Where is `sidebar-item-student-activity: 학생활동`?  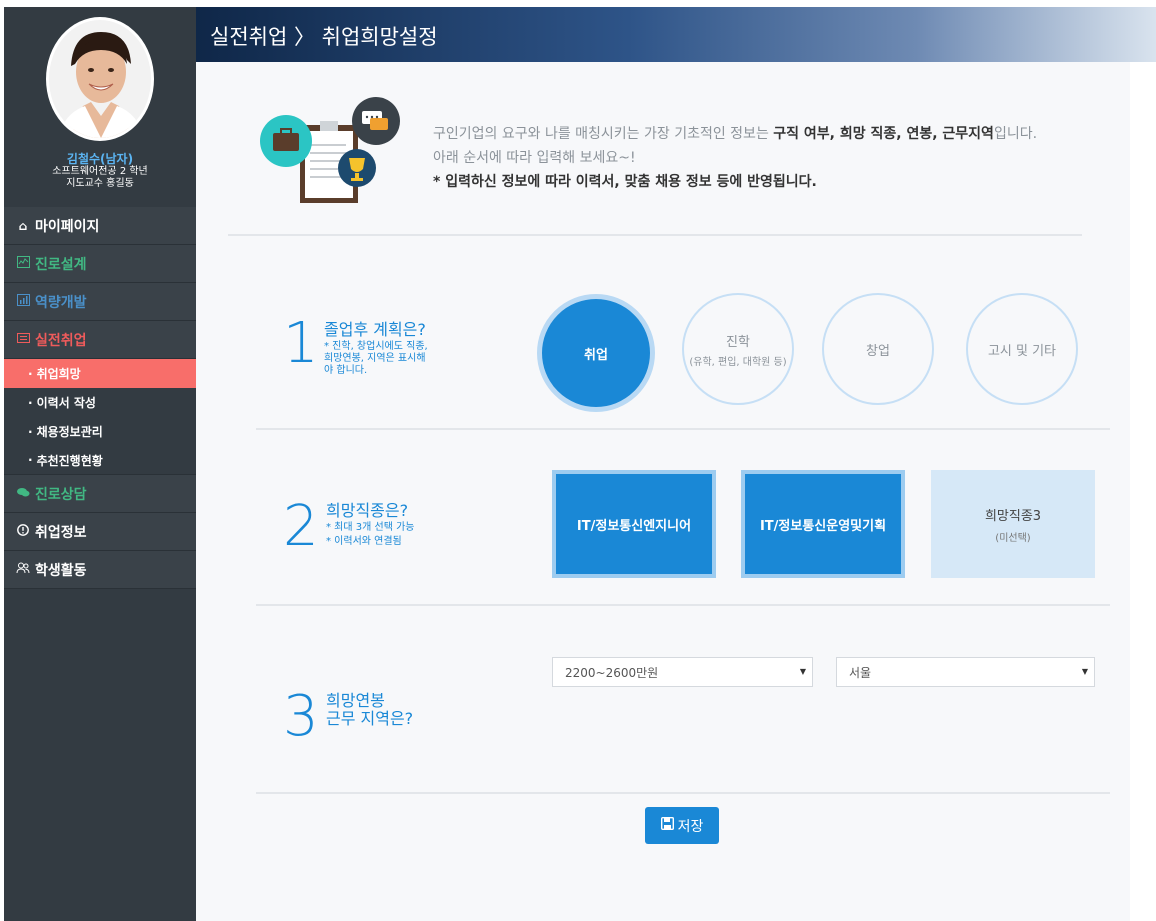 sidebar-item-student-activity: 학생활동 is located at coordinates (100, 570).